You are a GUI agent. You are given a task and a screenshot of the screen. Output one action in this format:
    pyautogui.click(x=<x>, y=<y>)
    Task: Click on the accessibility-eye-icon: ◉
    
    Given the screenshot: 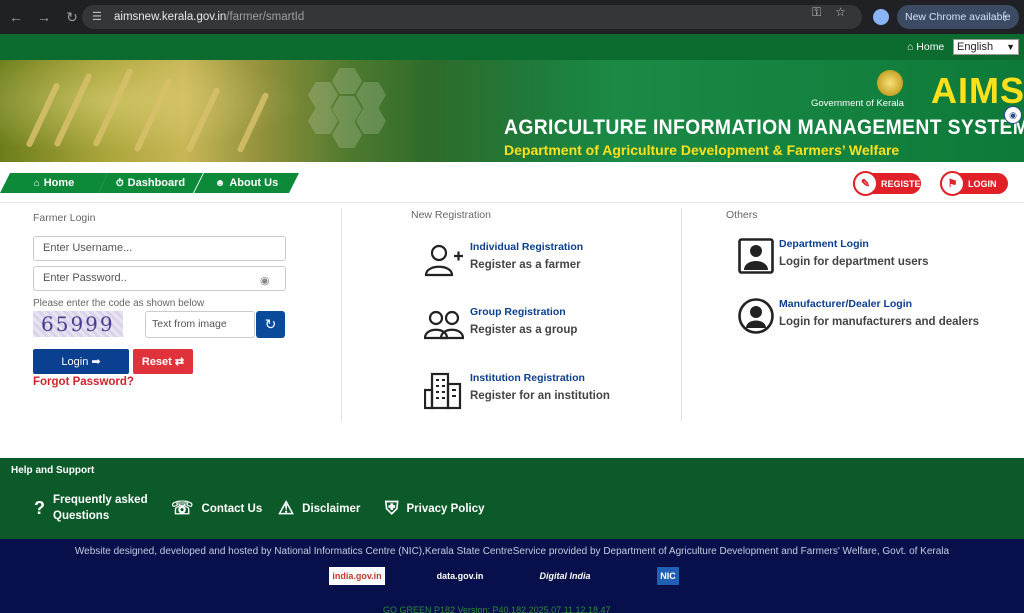 What is the action you would take?
    pyautogui.click(x=1013, y=115)
    